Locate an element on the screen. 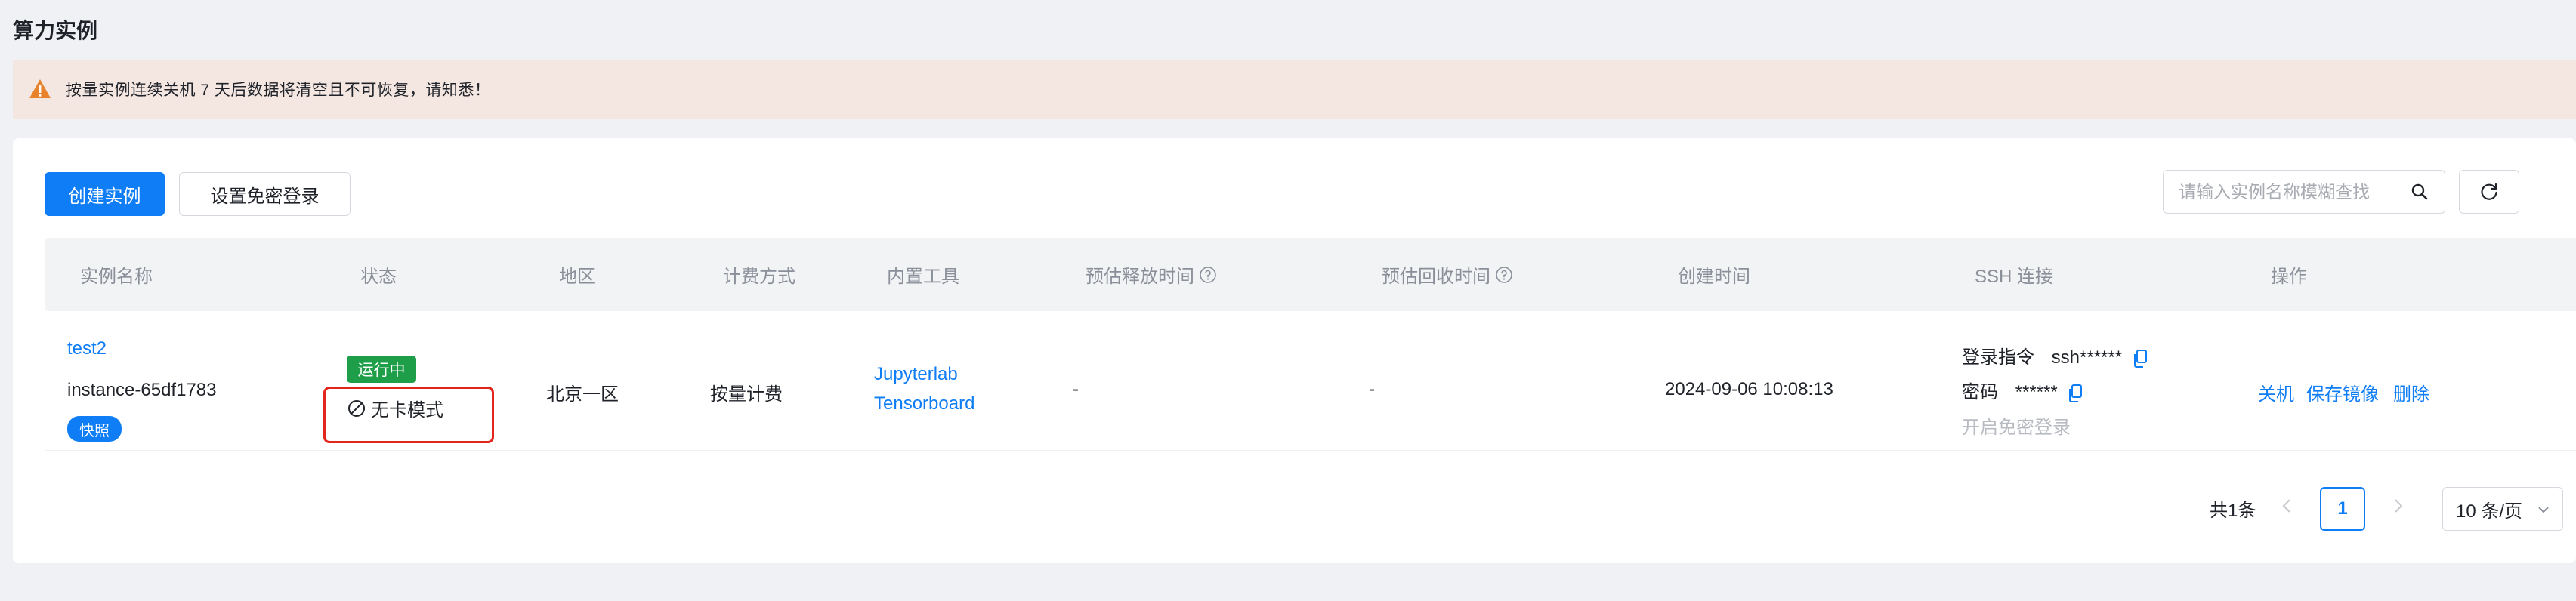 The width and height of the screenshot is (2576, 601). next-page-button is located at coordinates (2398, 505).